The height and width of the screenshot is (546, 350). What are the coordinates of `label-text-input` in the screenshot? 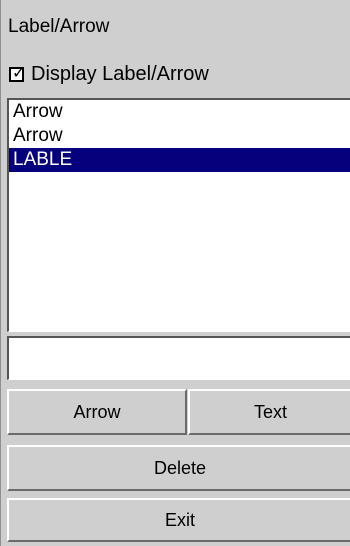 It's located at (178, 358).